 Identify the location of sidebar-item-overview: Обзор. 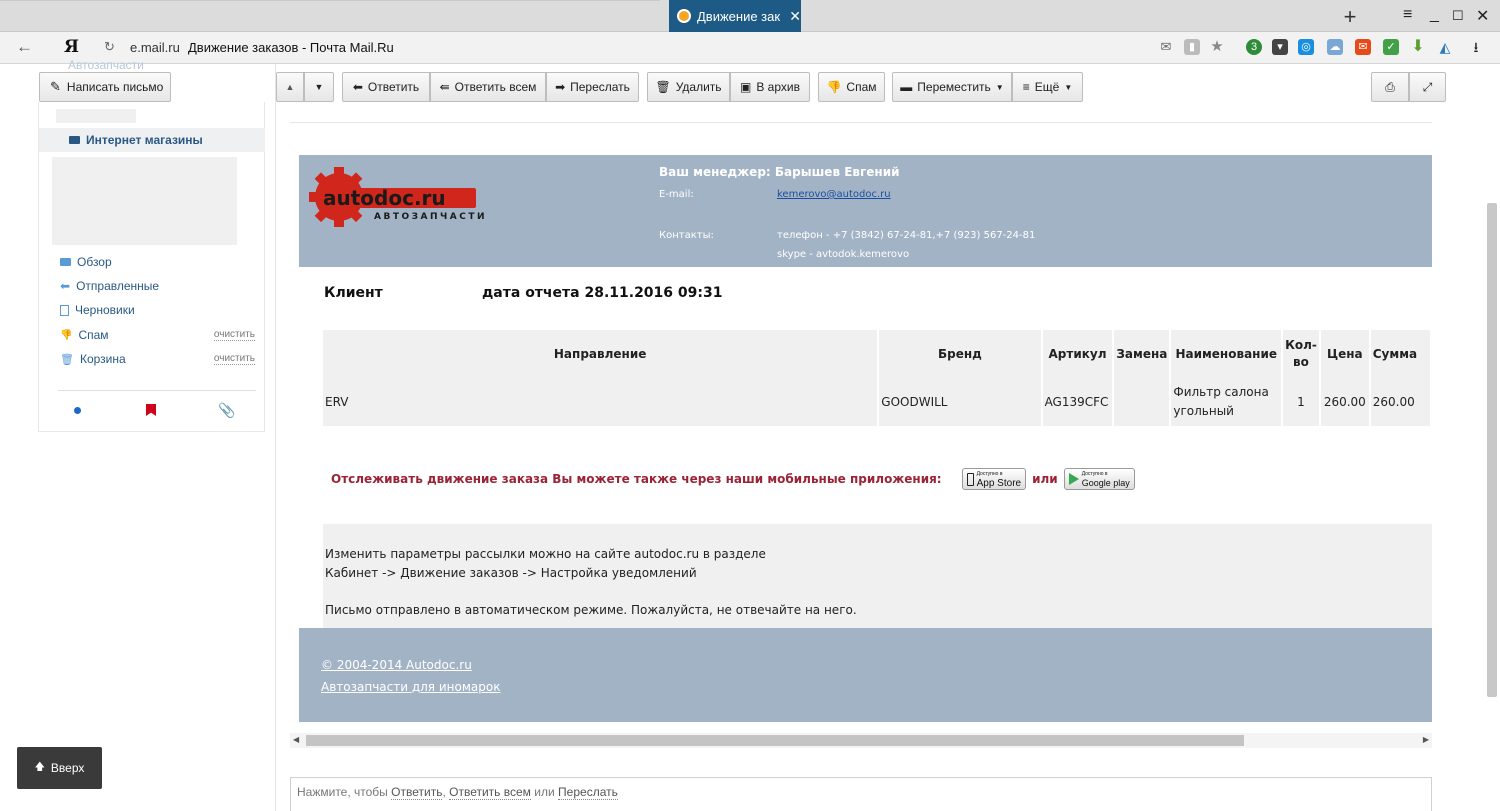
(157, 262).